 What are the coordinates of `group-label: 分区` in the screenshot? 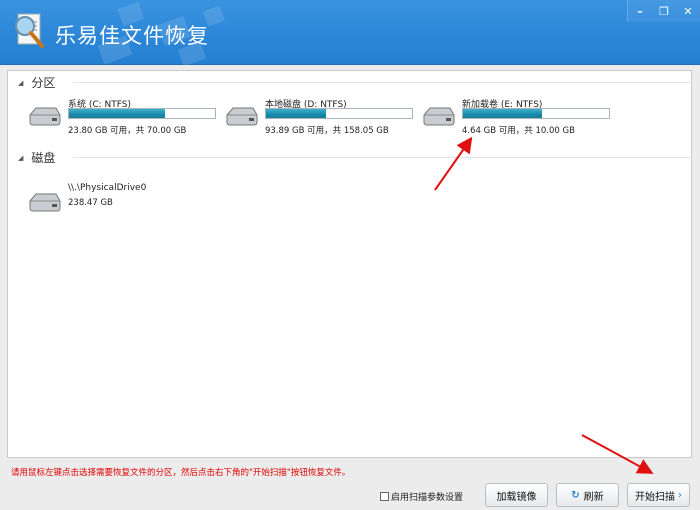 It's located at (43, 83).